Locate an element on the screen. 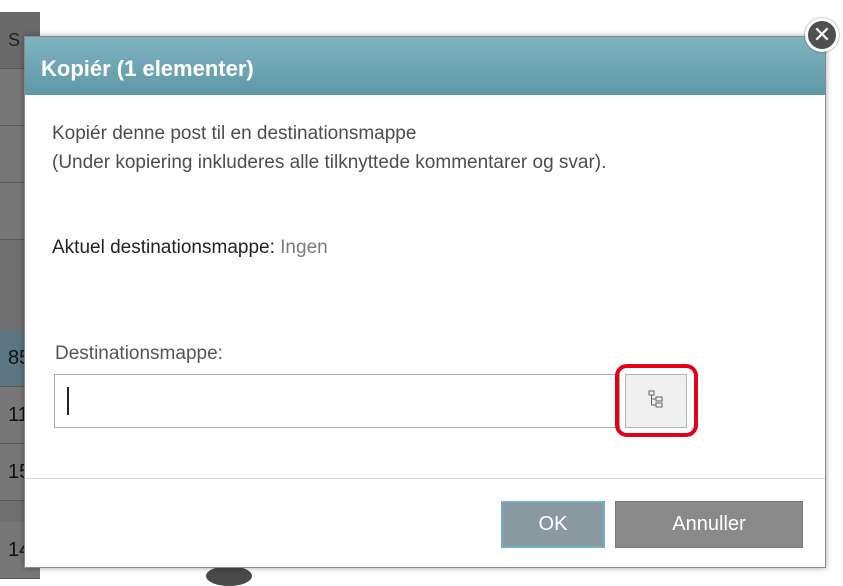 The height and width of the screenshot is (586, 843). ok-button: OK is located at coordinates (553, 524).